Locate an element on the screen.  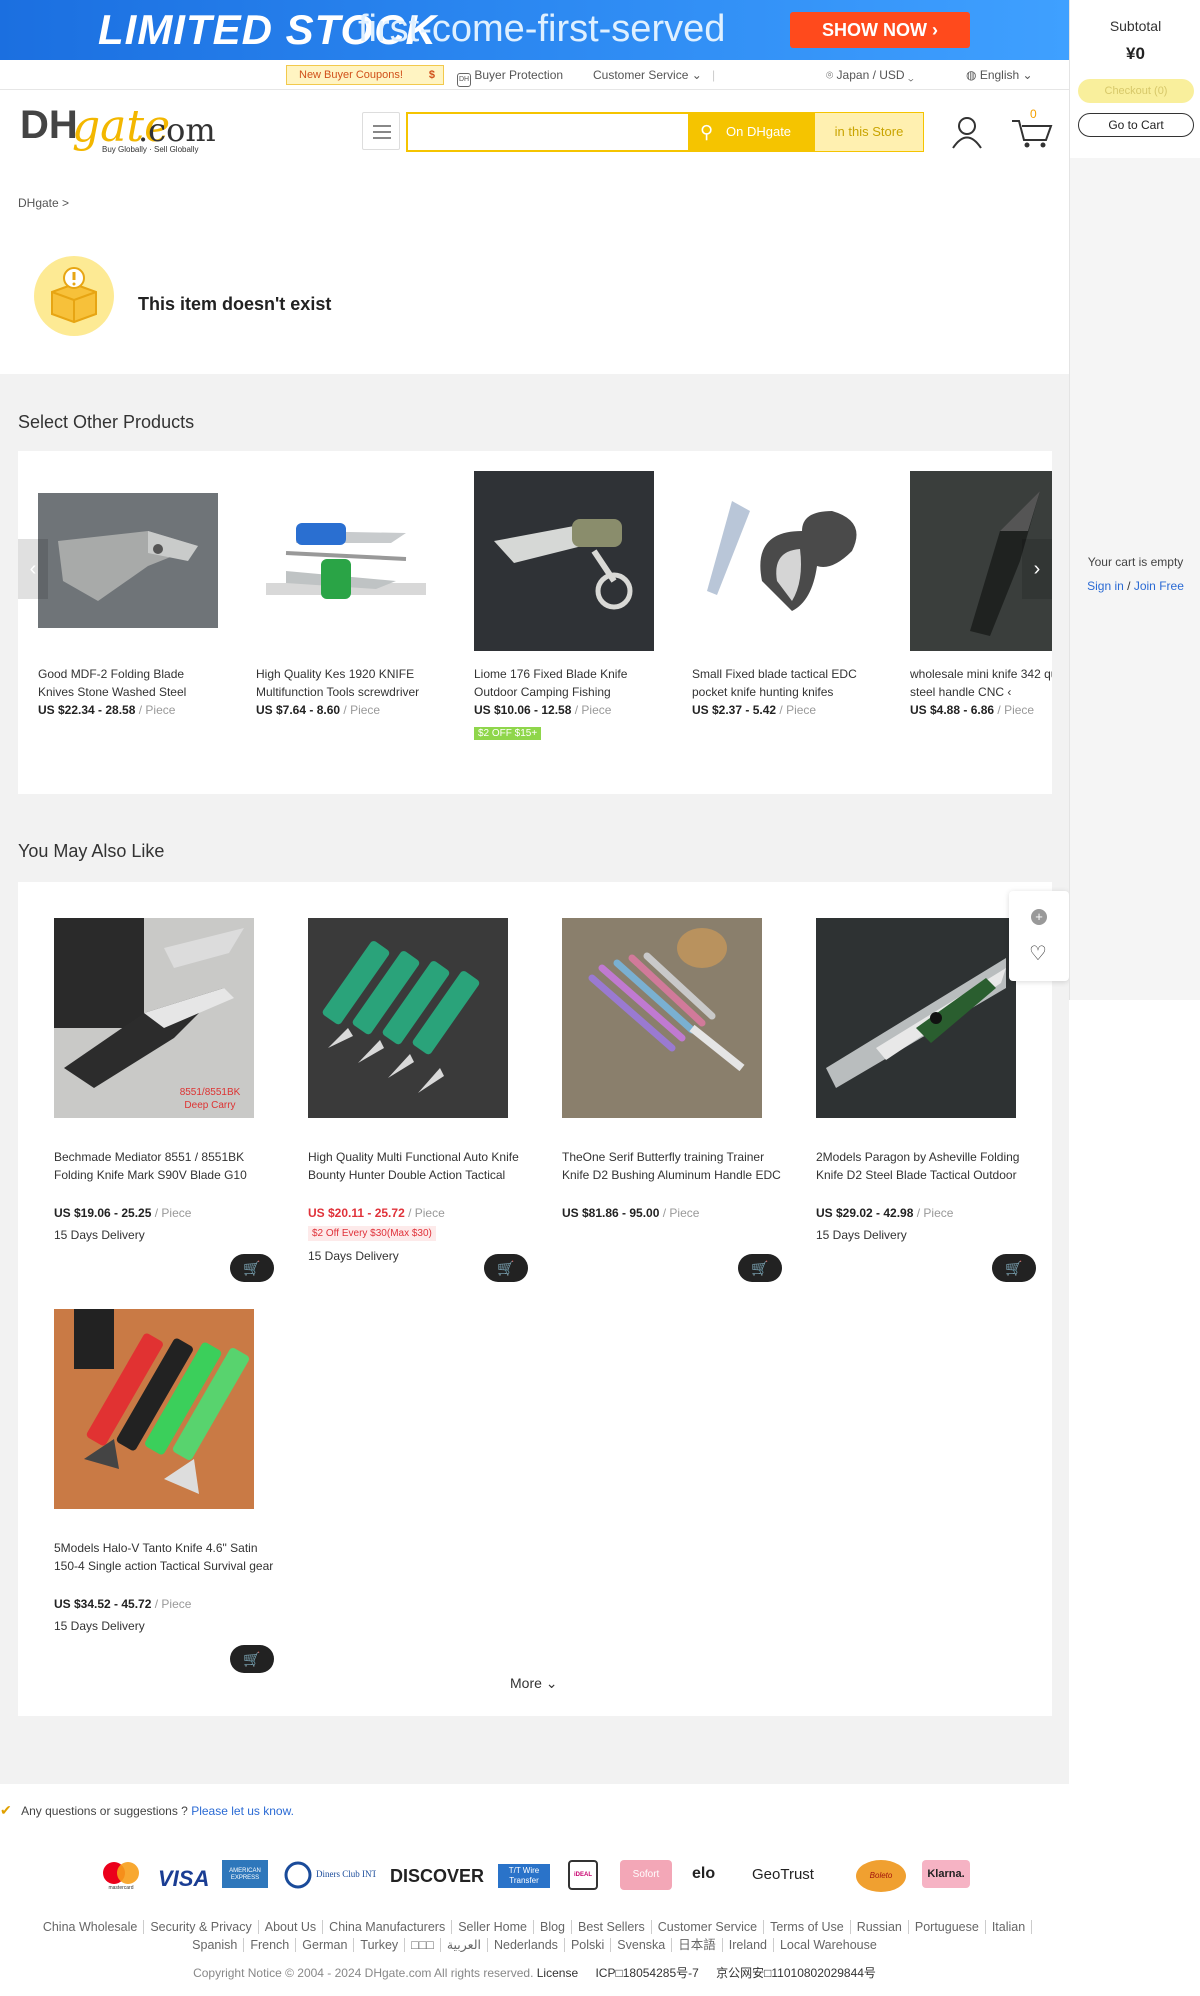
product-price: US $81.86 - 95.00 / Piece is located at coordinates (662, 1213).